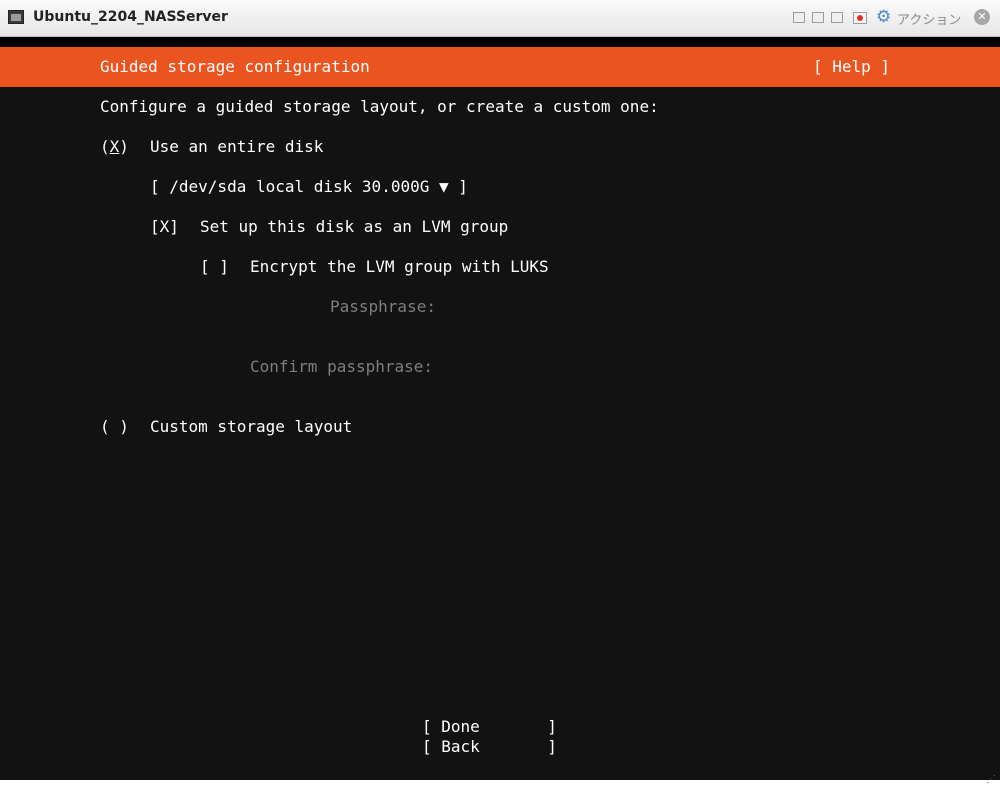  What do you see at coordinates (982, 17) in the screenshot?
I see `close-icon: ✕` at bounding box center [982, 17].